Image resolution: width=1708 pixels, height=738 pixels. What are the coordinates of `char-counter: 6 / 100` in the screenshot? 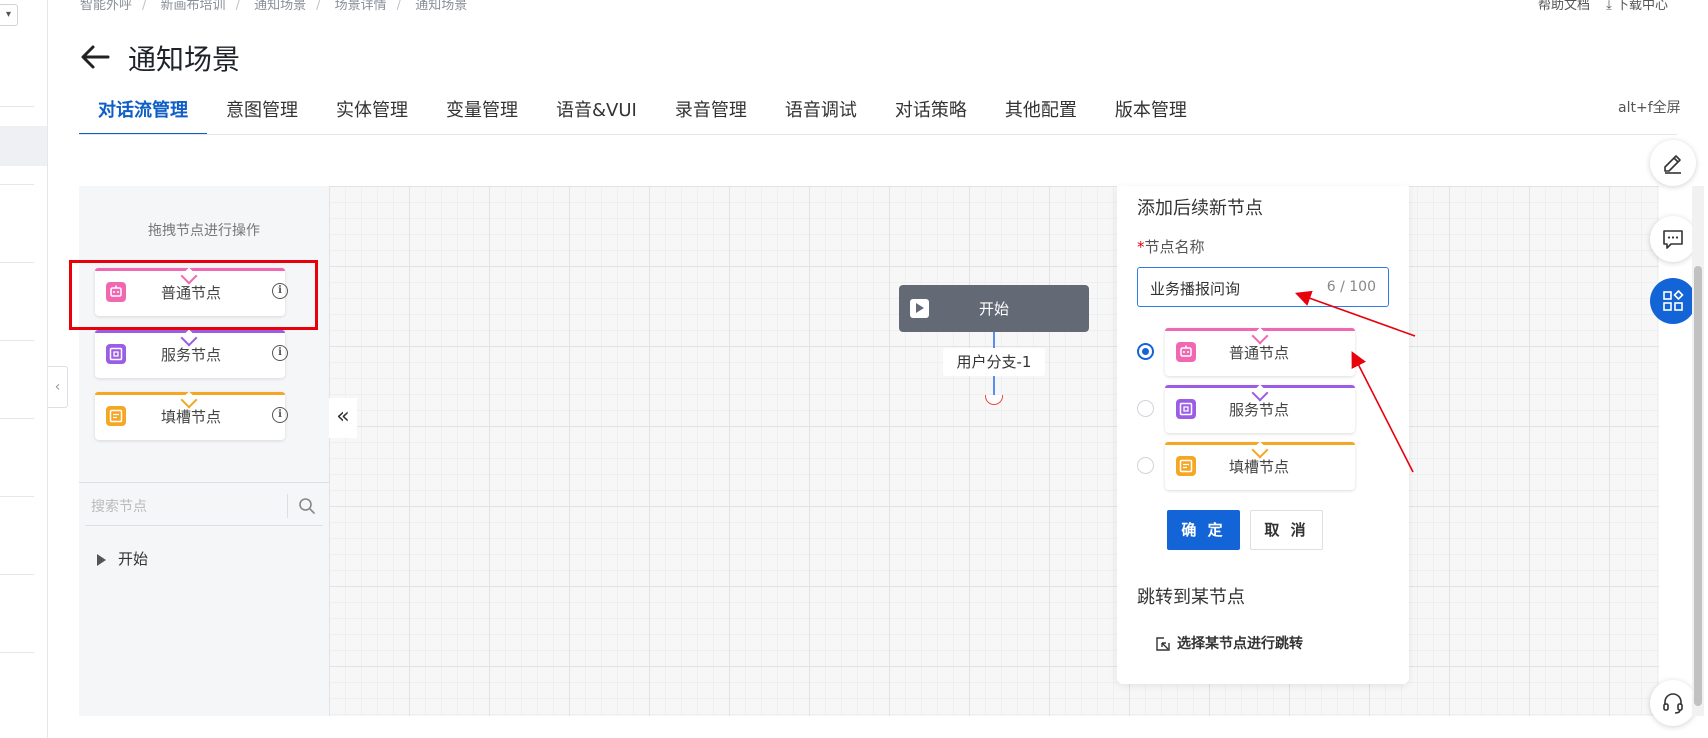 It's located at (1351, 287).